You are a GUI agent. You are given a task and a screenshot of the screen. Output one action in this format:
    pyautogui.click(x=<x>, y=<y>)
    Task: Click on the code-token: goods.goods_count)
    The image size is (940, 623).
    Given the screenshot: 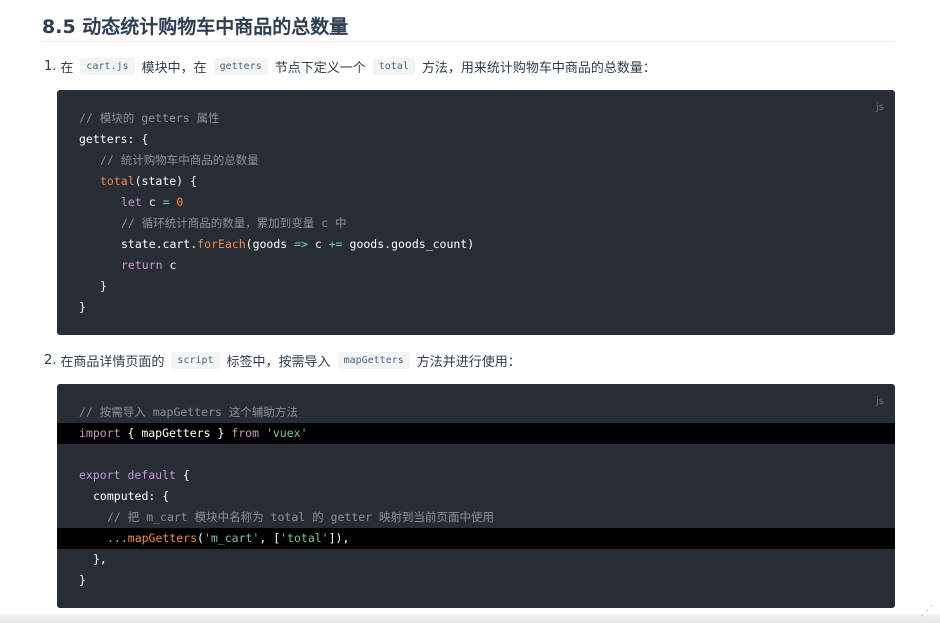 What is the action you would take?
    pyautogui.click(x=408, y=244)
    